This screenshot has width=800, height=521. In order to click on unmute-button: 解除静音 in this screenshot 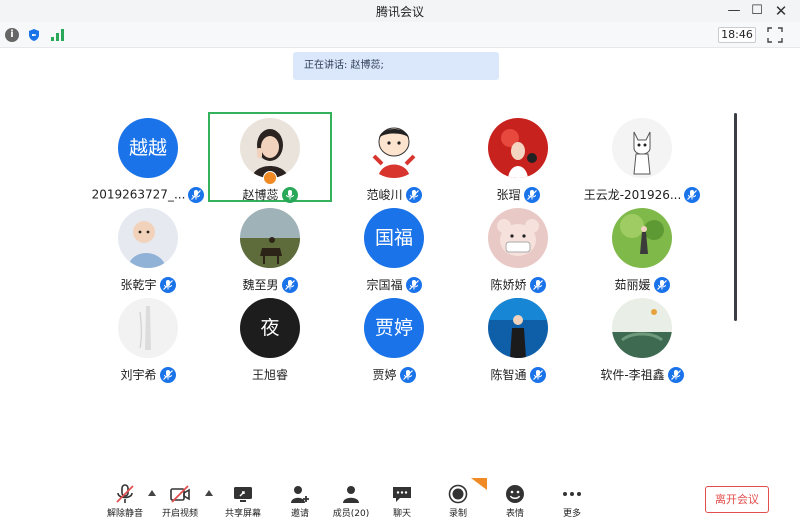, I will do `click(125, 499)`.